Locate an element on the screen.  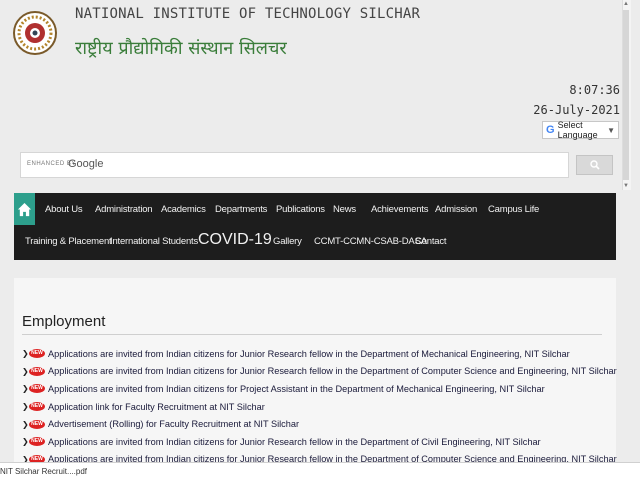
home-button is located at coordinates (24, 209).